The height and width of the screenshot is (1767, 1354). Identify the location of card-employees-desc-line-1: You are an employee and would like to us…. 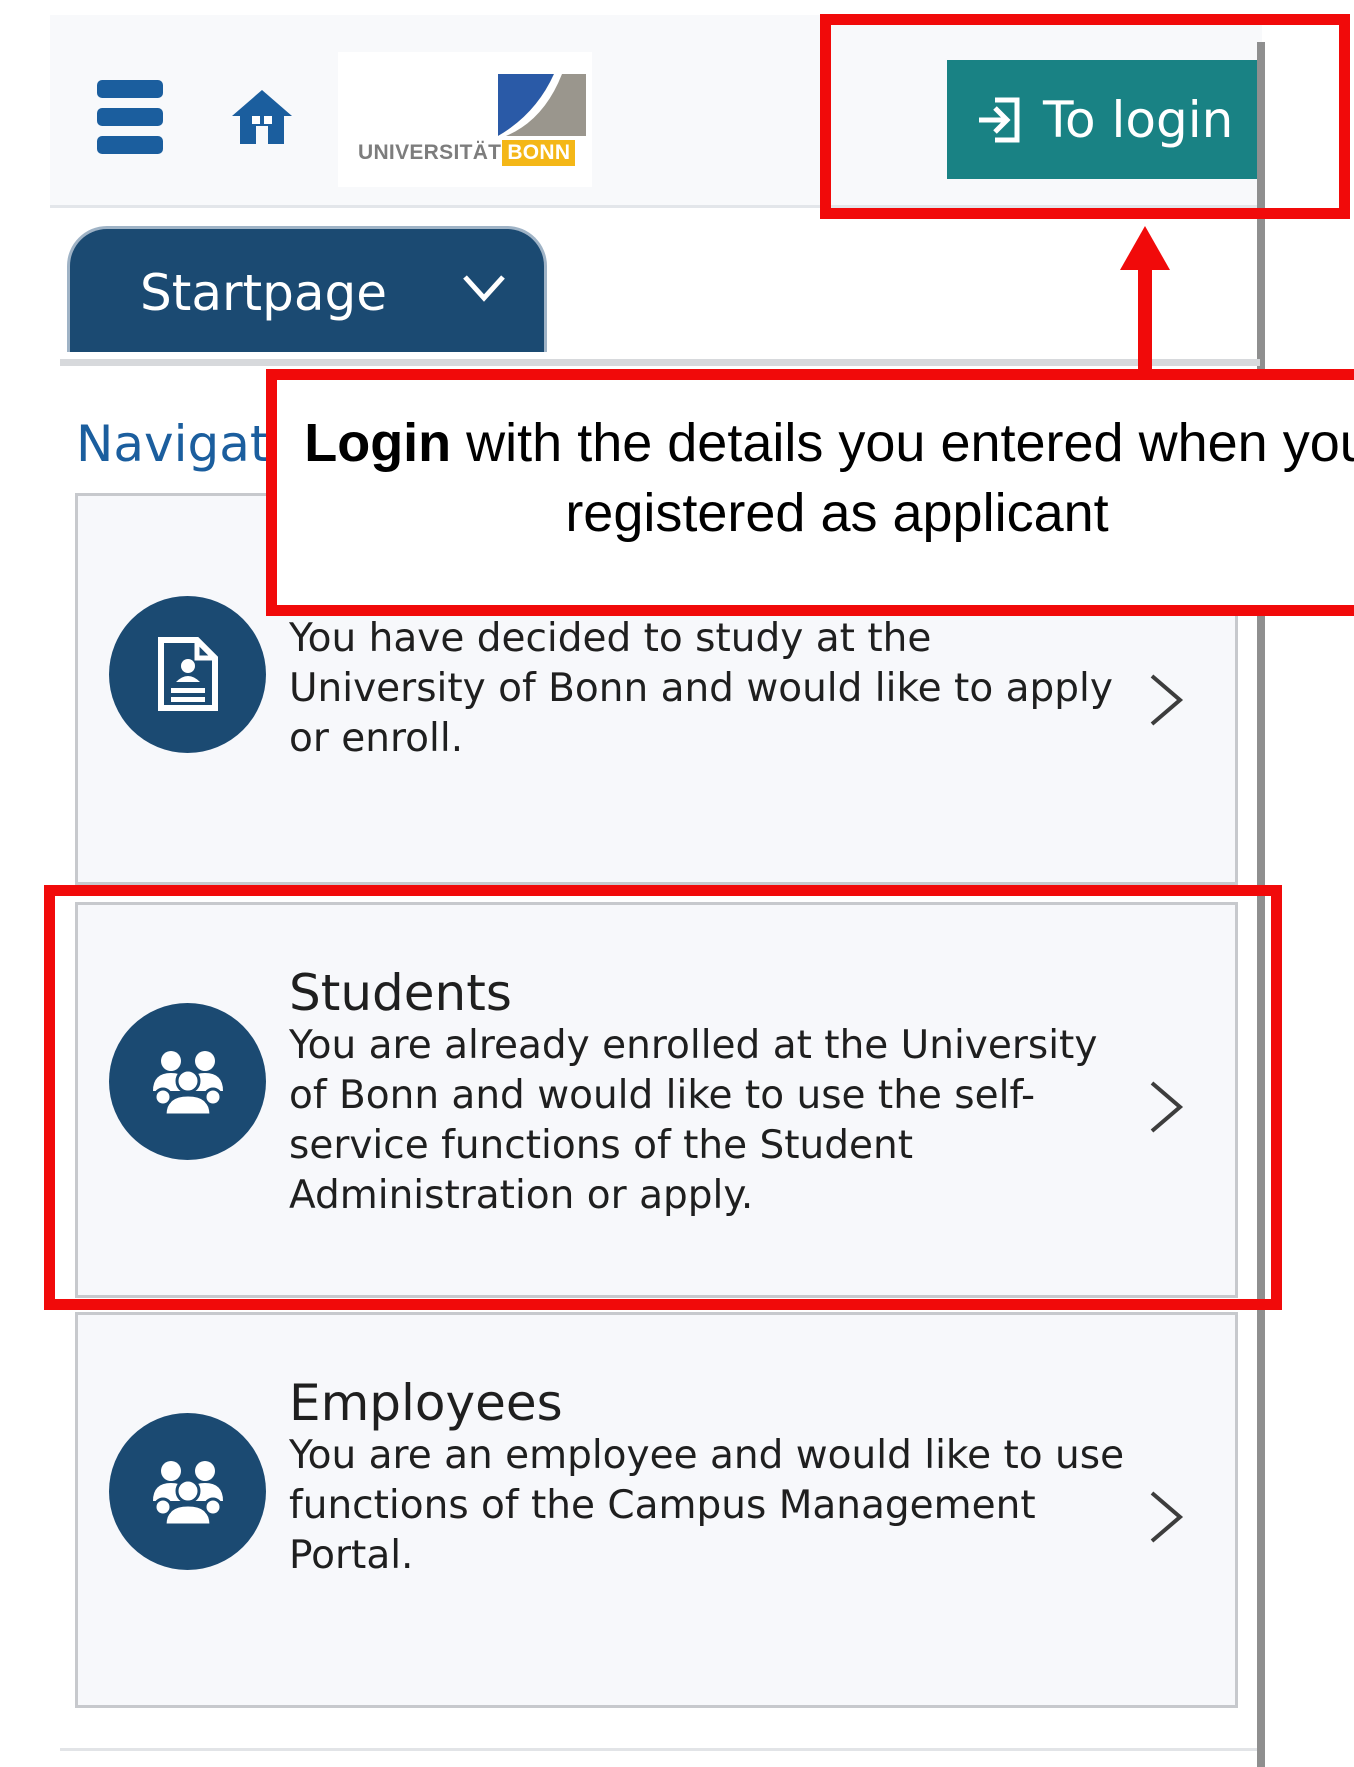
(707, 1455).